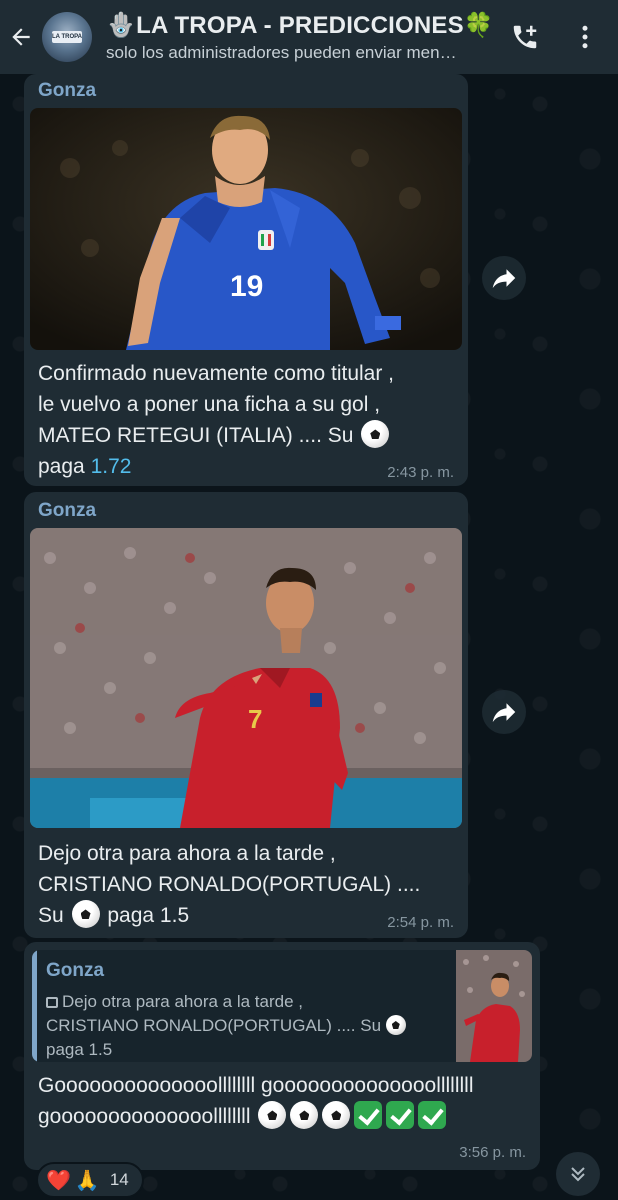 This screenshot has height=1200, width=618. I want to click on reaction-count: 14, so click(119, 1179).